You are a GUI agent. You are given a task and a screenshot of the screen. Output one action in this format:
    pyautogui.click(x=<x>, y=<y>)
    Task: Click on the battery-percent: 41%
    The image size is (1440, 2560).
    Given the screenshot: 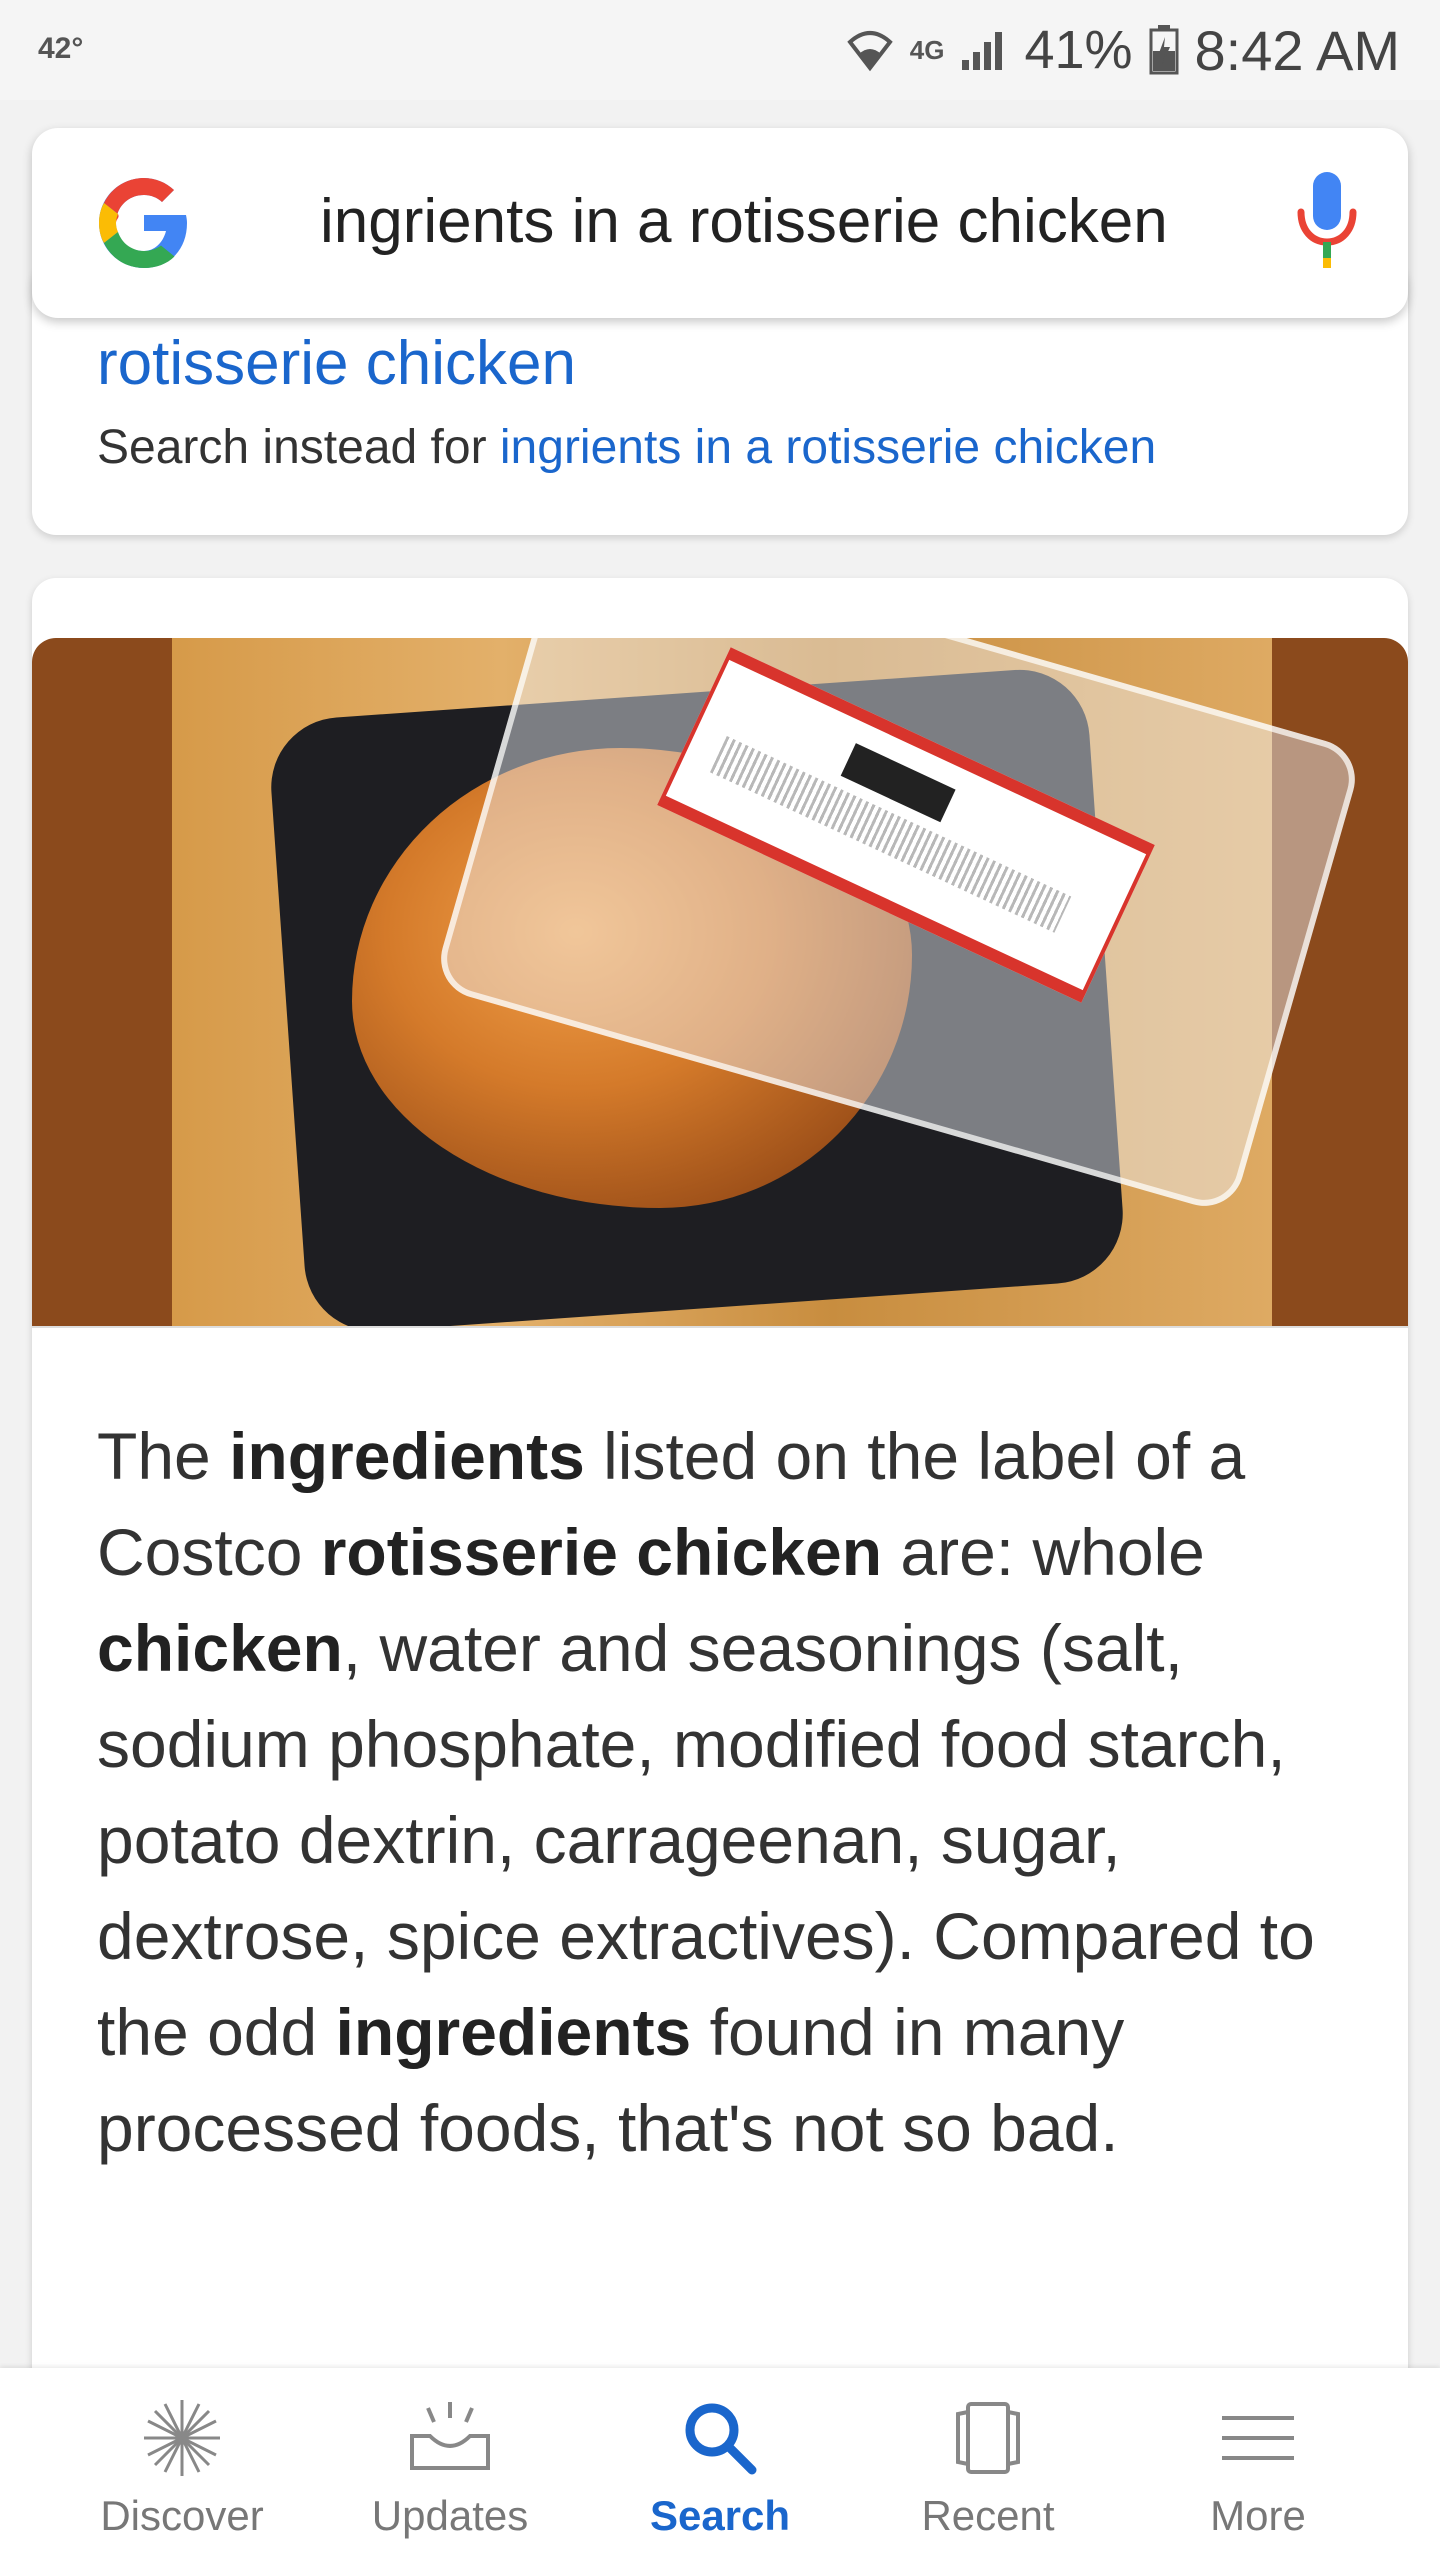 What is the action you would take?
    pyautogui.click(x=1078, y=50)
    